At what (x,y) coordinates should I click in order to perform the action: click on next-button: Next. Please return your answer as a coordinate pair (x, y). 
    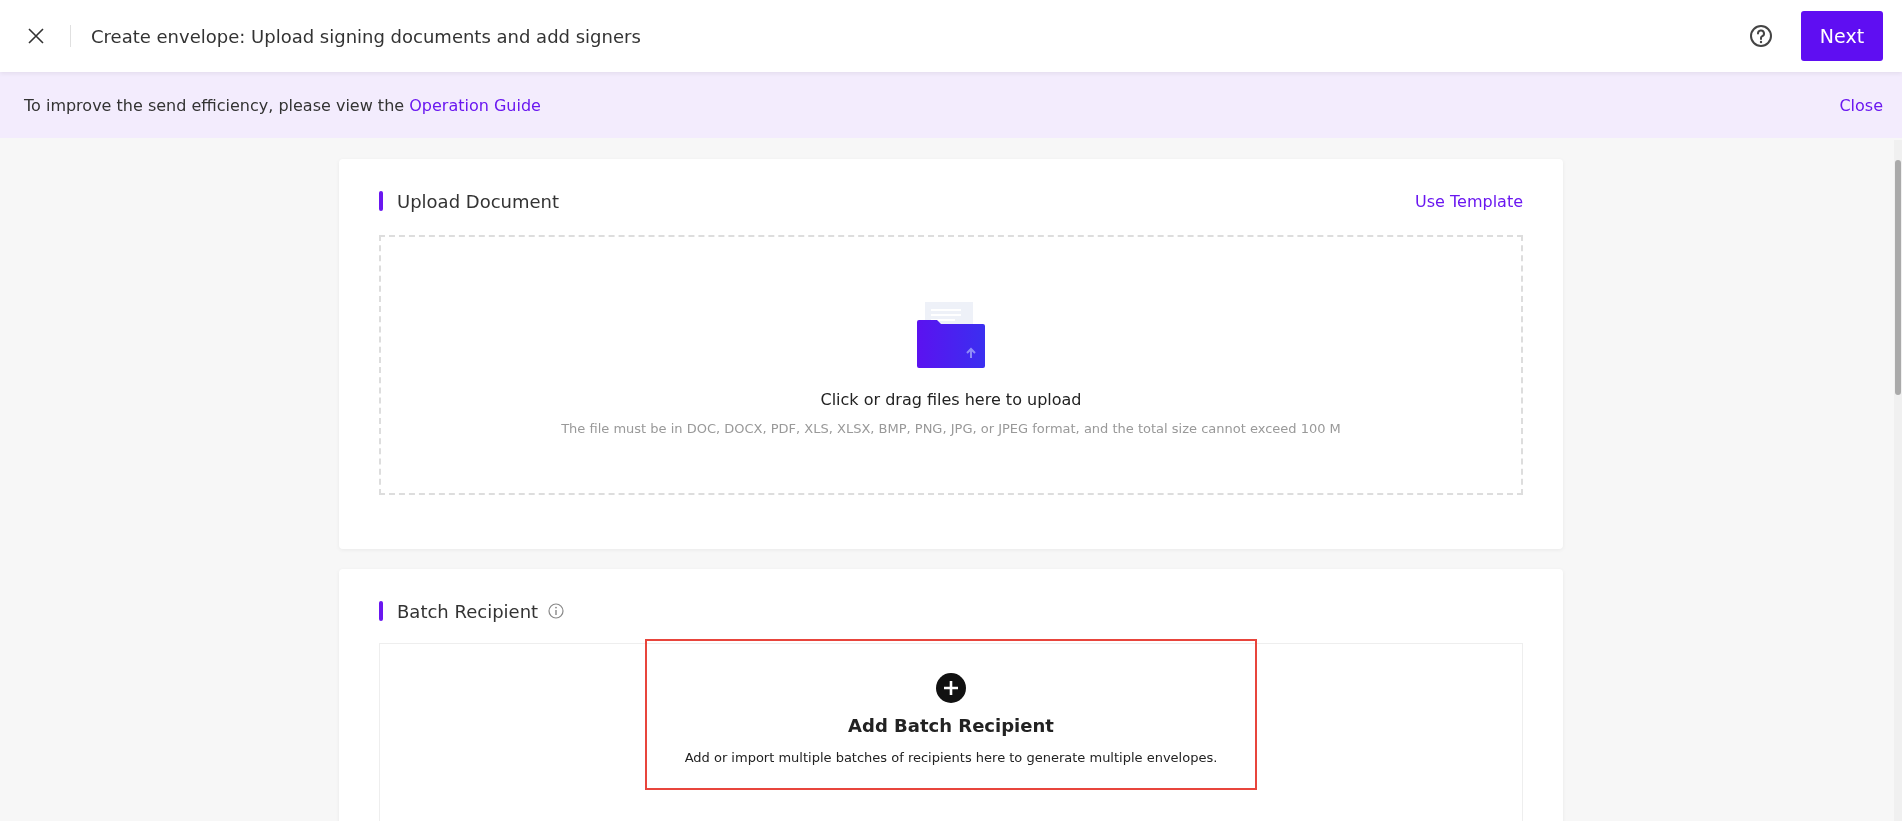
    Looking at the image, I should click on (1842, 36).